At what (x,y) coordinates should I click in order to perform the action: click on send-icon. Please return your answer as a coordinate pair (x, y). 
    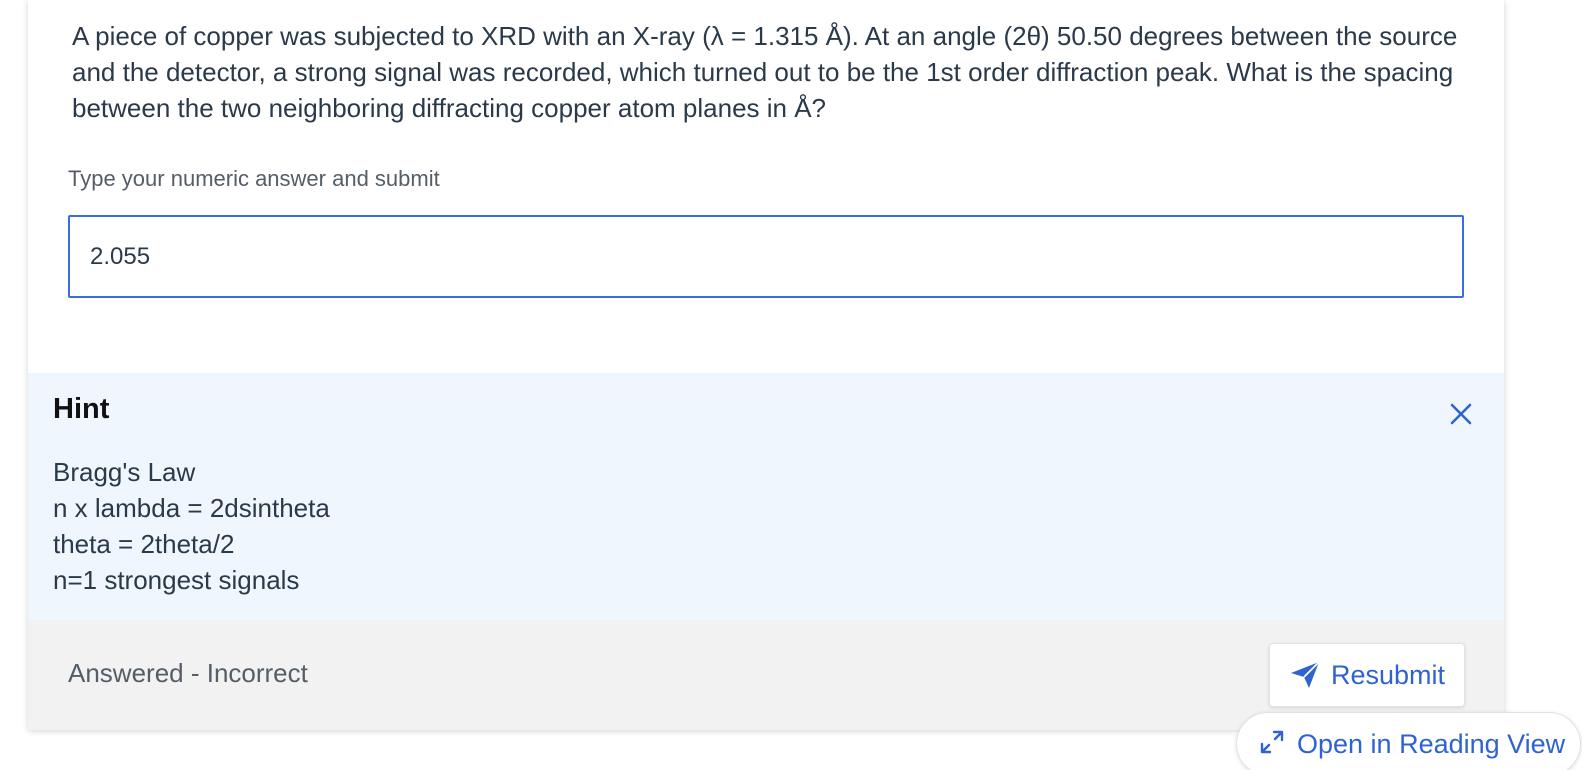
    Looking at the image, I should click on (1305, 675).